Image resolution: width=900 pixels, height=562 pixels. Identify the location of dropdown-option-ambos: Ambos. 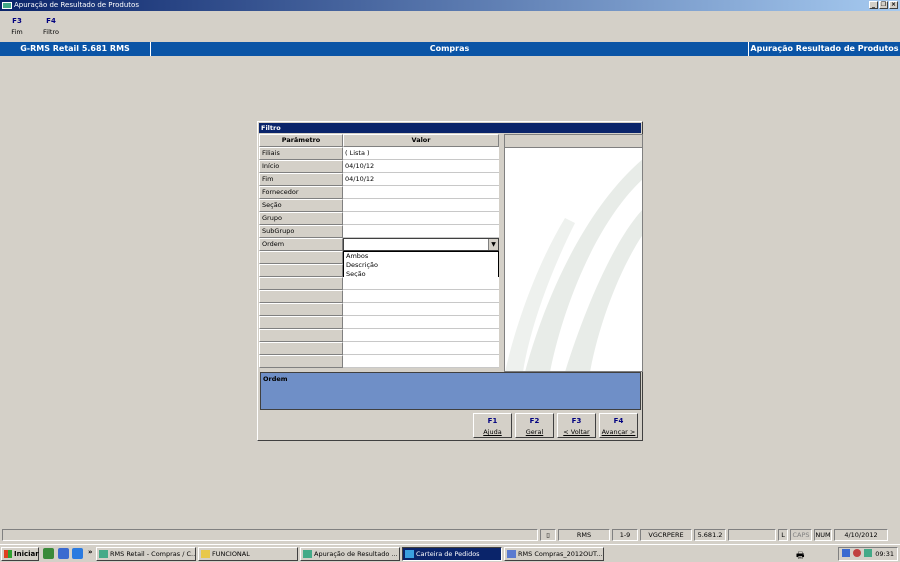
(421, 256).